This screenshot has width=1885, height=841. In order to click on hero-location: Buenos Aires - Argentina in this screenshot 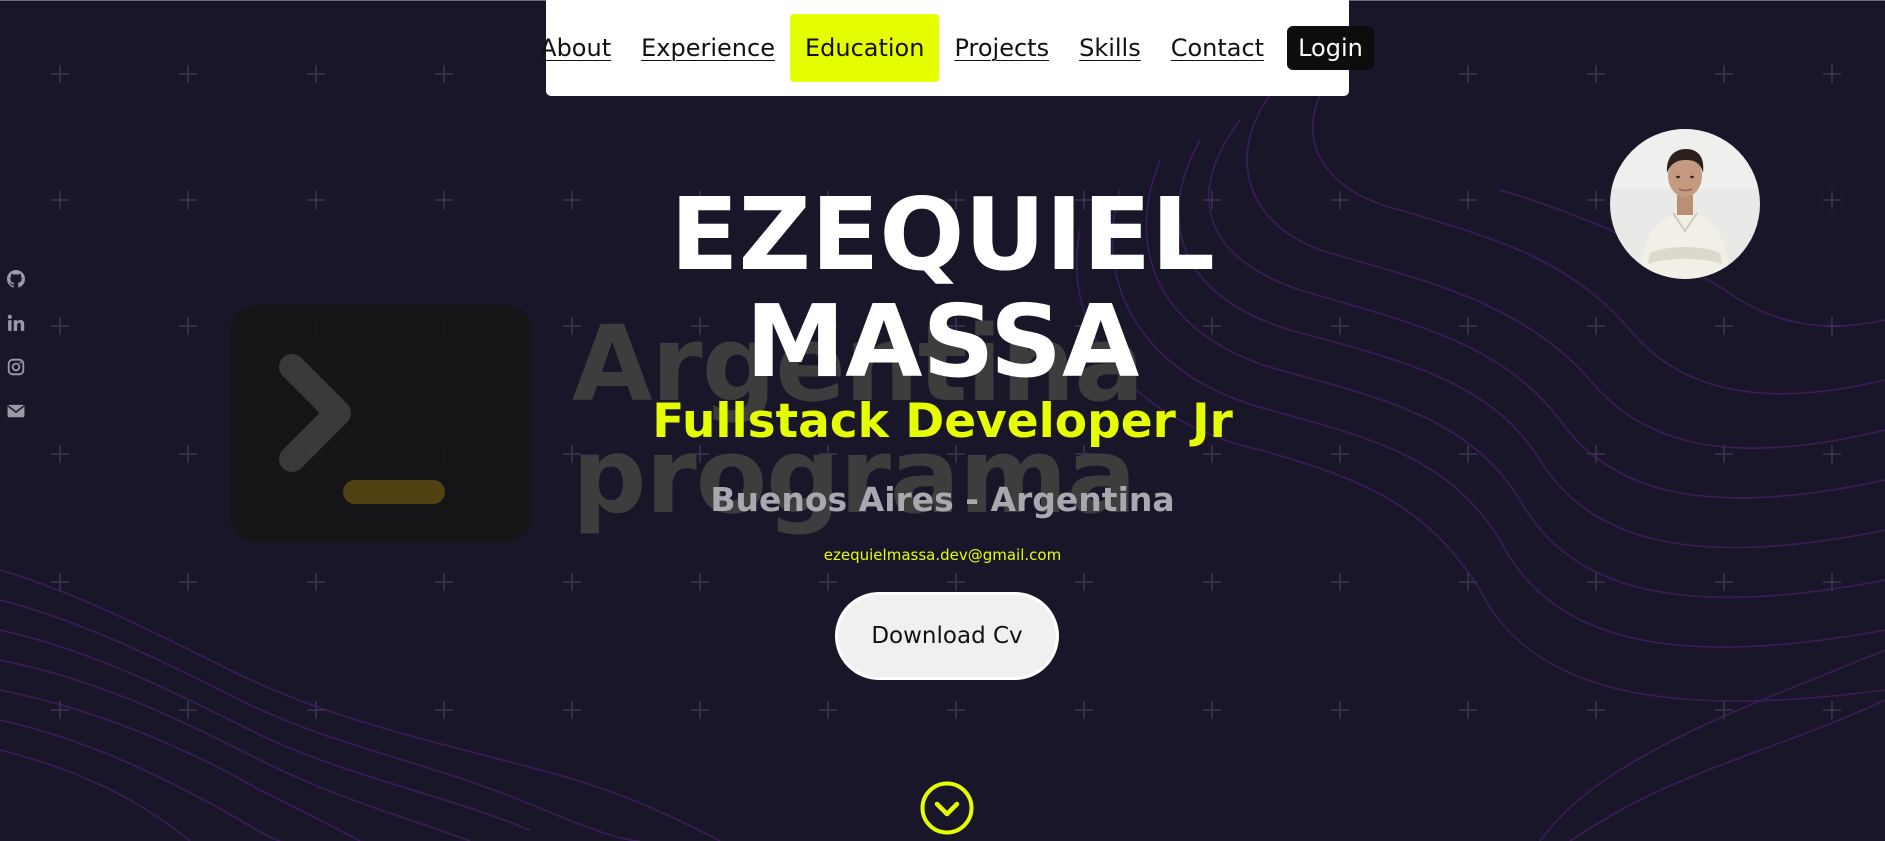, I will do `click(942, 499)`.